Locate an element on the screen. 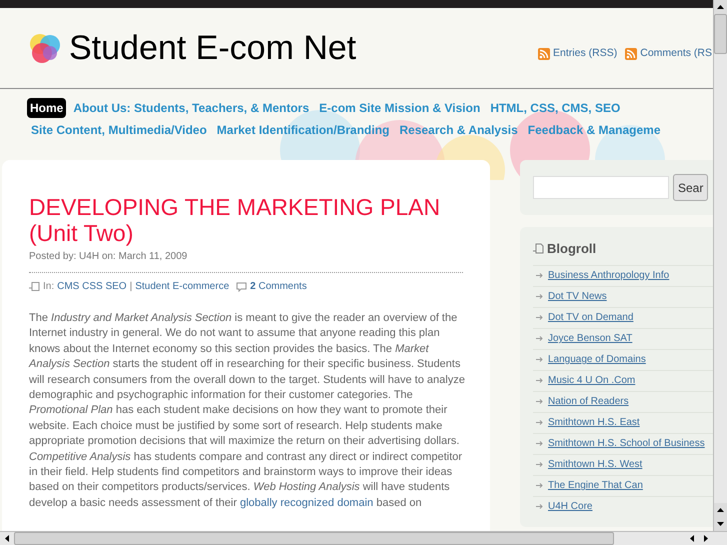  blogroll-link: Business Anthropology Info is located at coordinates (609, 275).